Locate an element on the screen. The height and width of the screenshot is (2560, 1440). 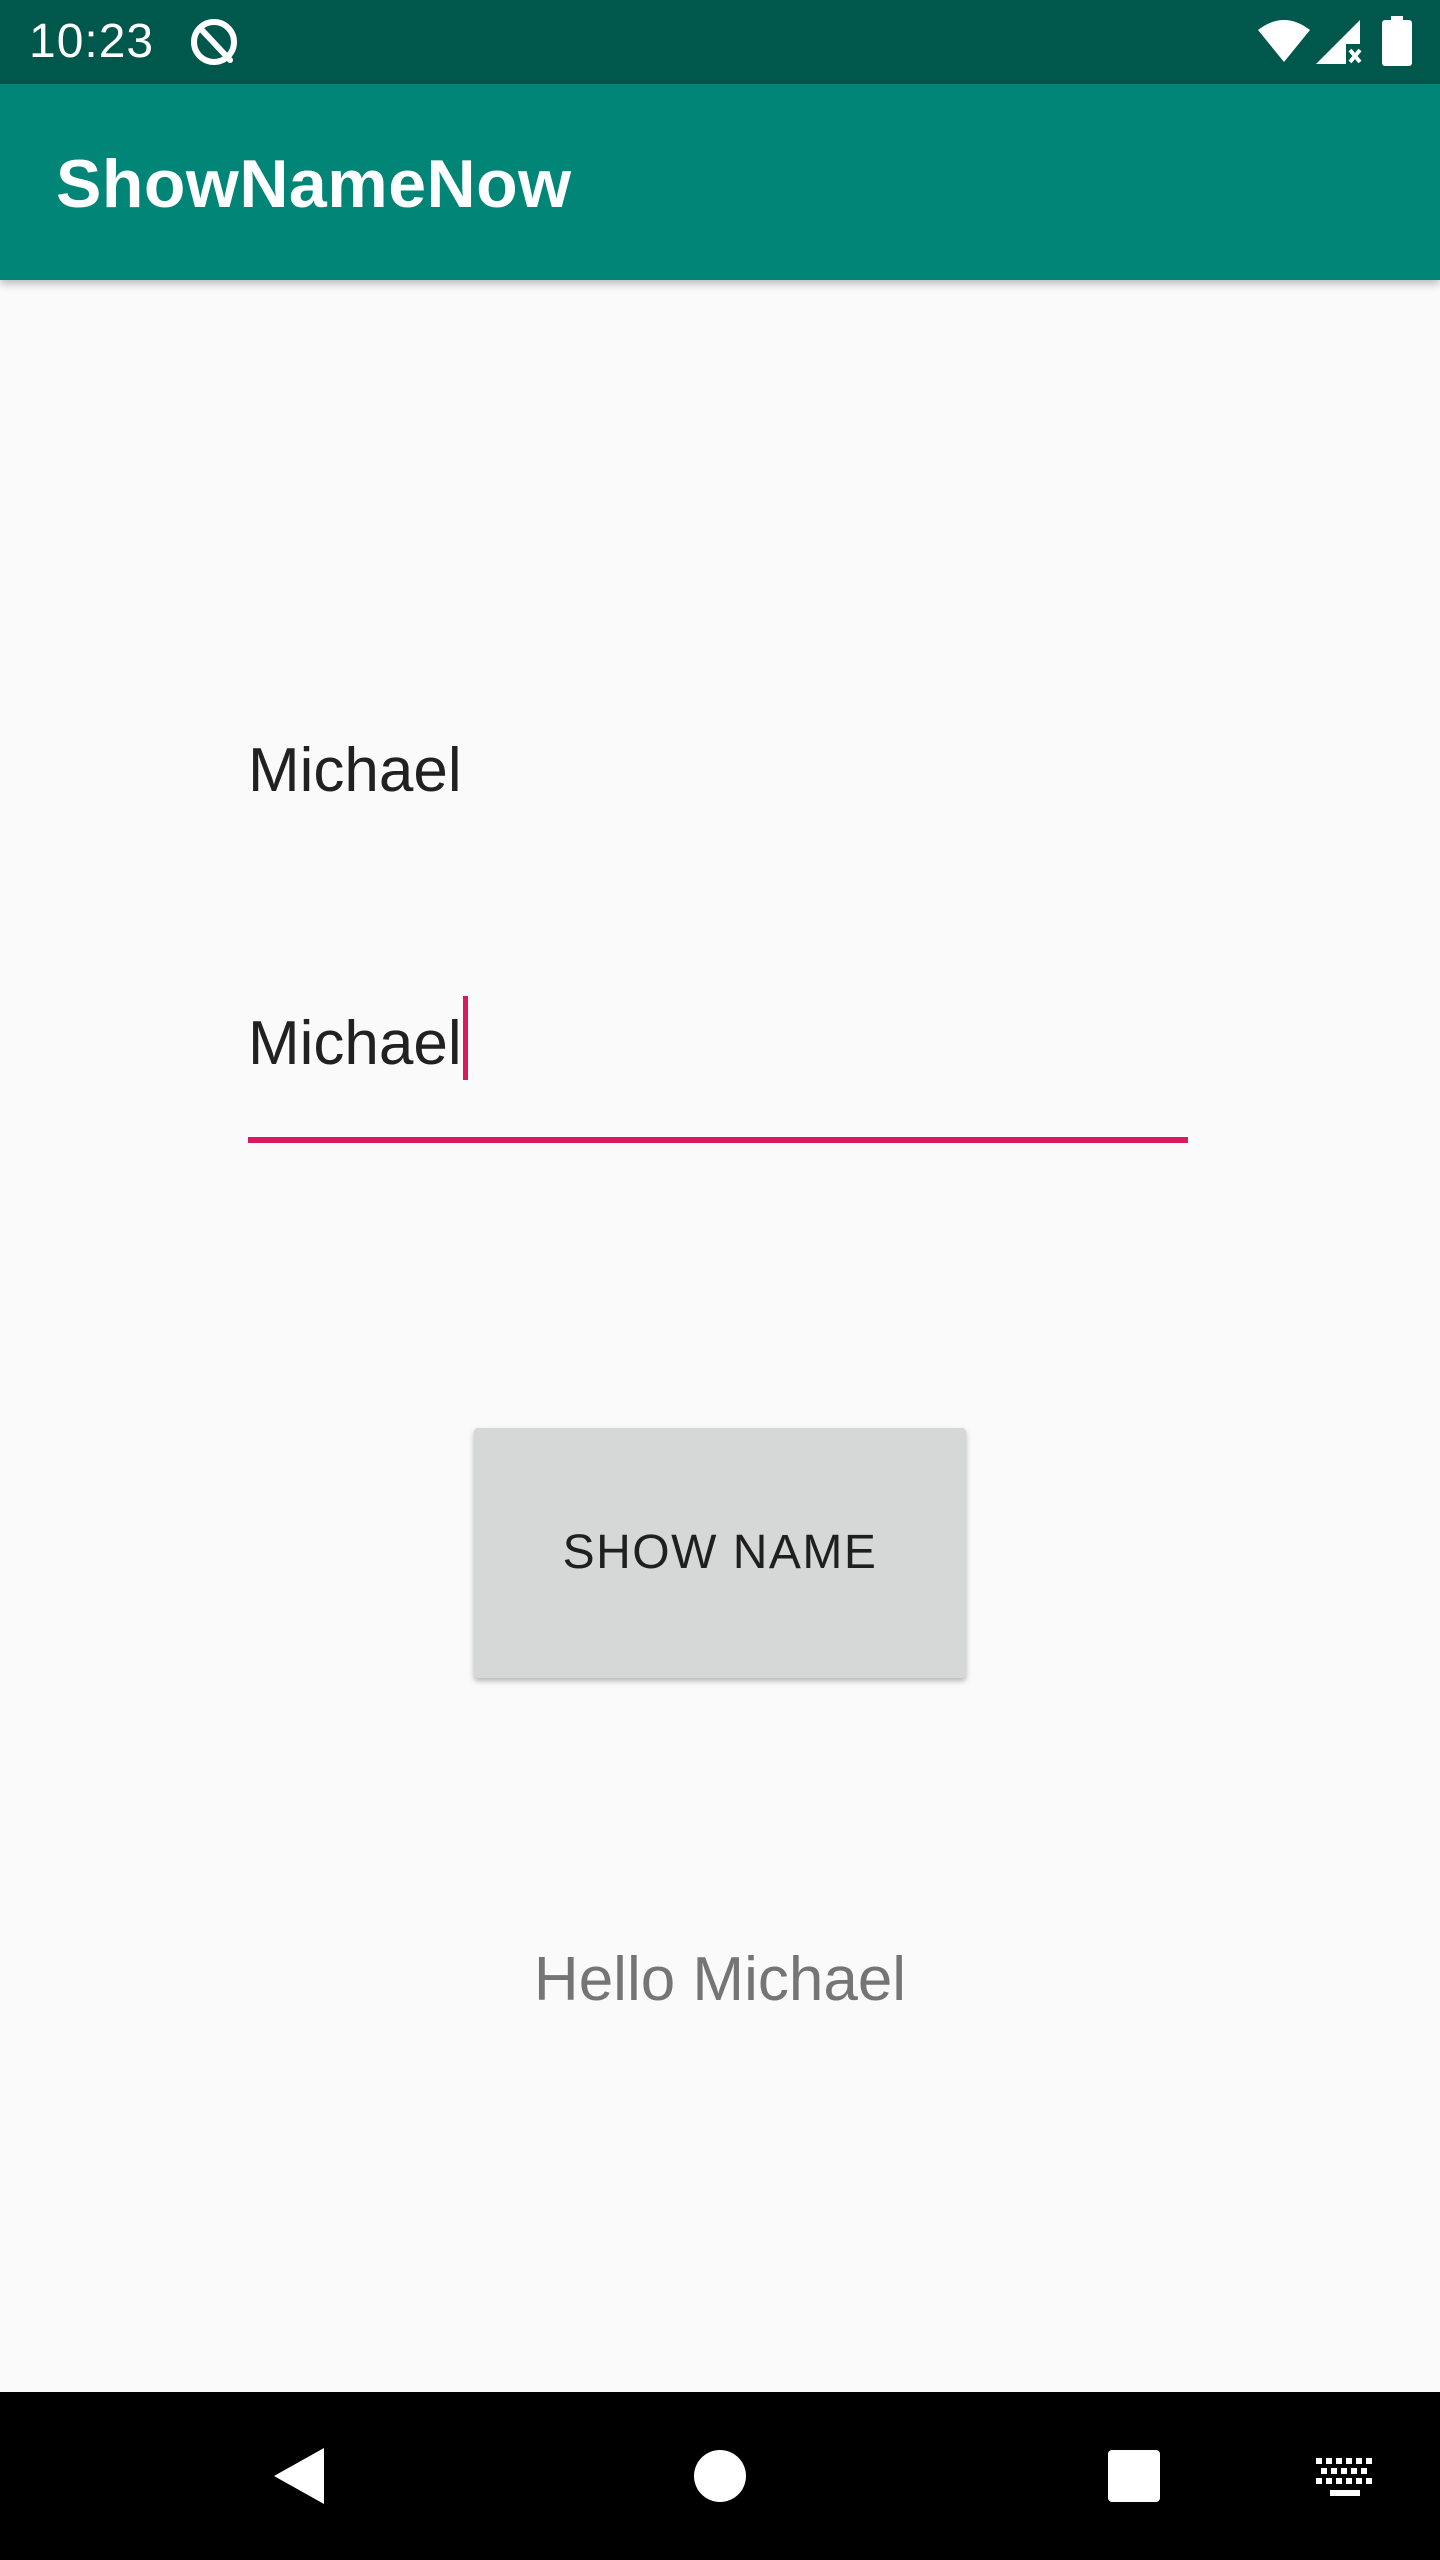
status-time: 10:23 is located at coordinates (92, 41).